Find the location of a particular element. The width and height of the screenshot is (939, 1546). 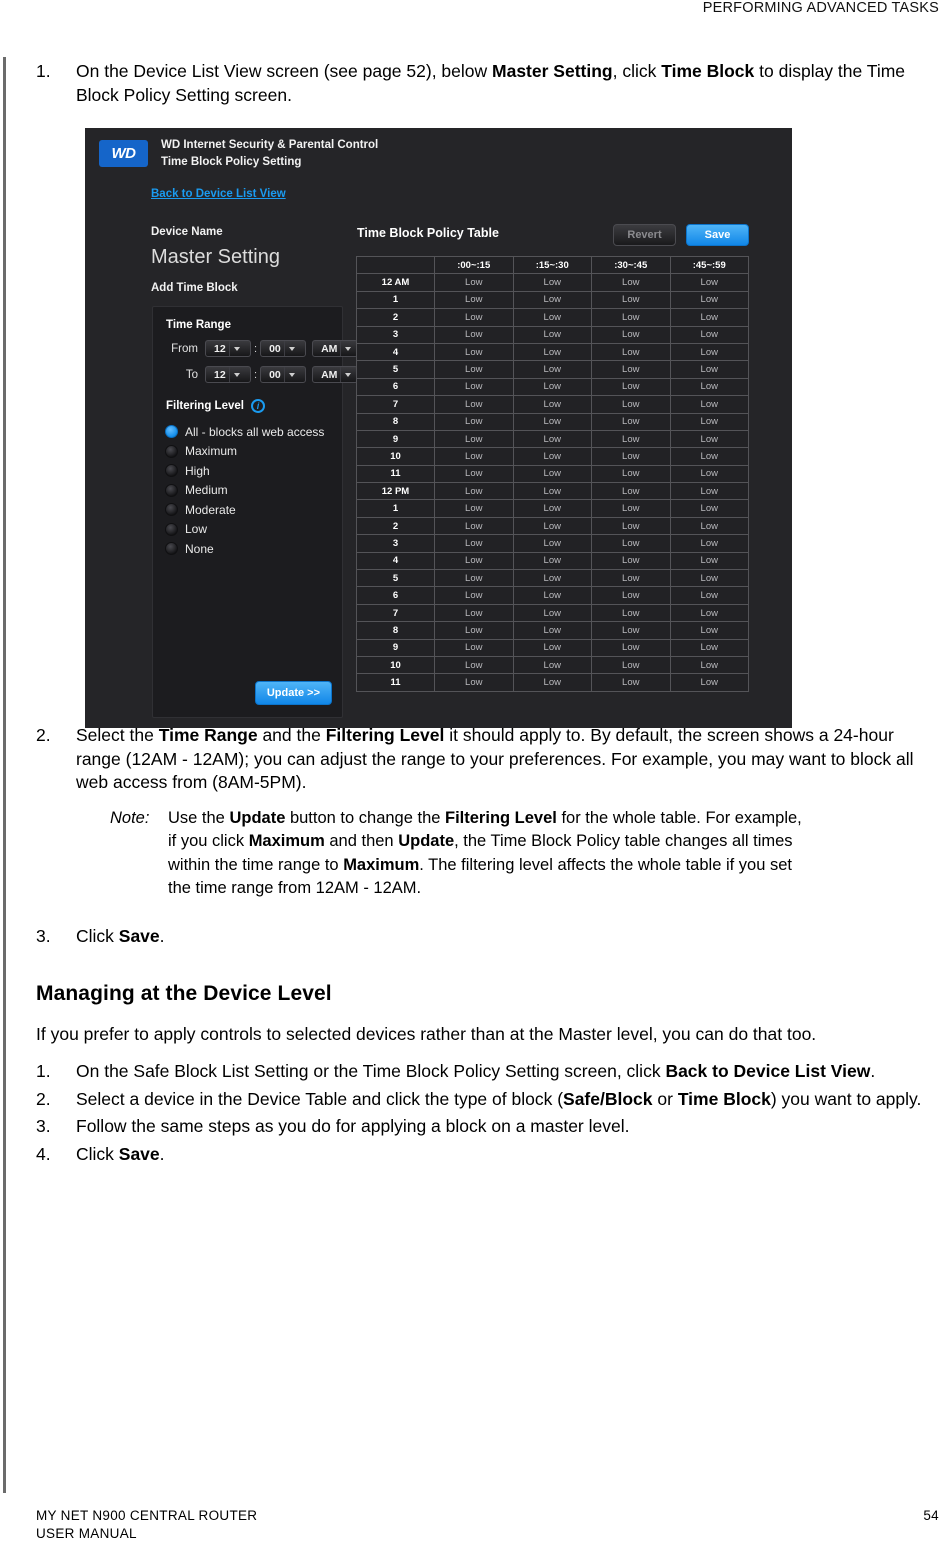

radio-option-low: Low is located at coordinates (250, 530).